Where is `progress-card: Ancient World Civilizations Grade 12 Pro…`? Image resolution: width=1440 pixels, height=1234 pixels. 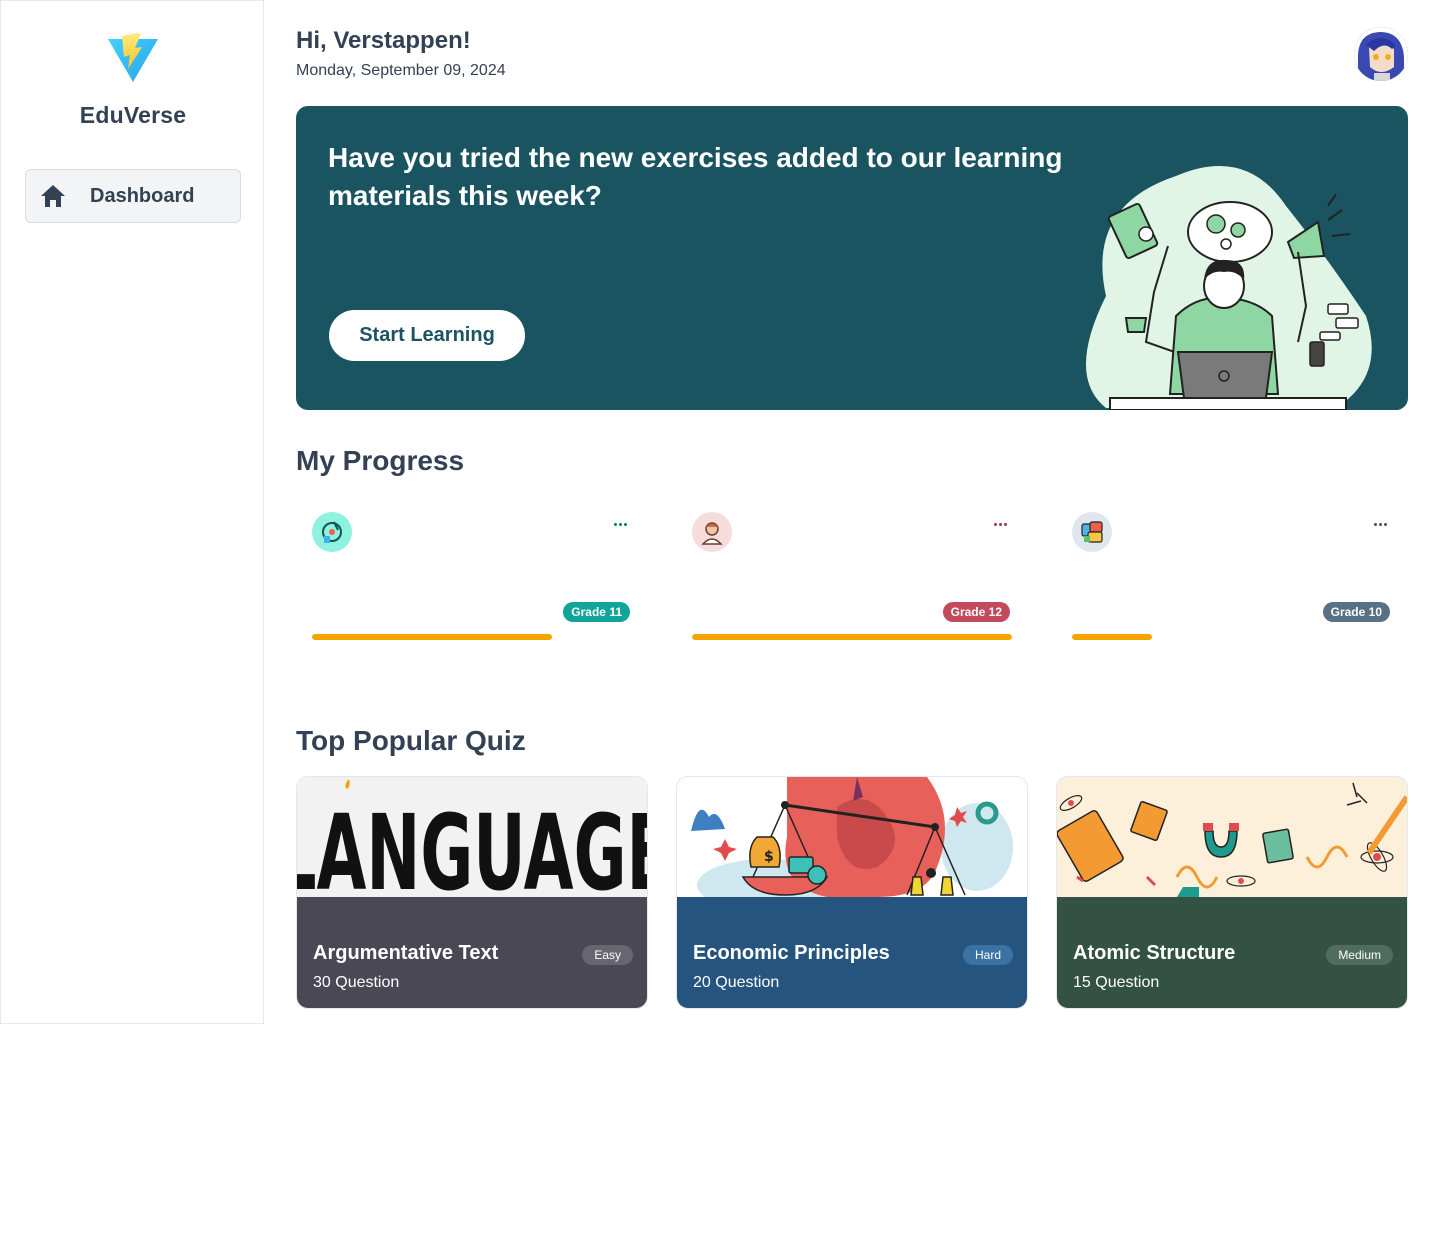
progress-card: Ancient World Civilizations Grade 12 Pro… is located at coordinates (852, 593).